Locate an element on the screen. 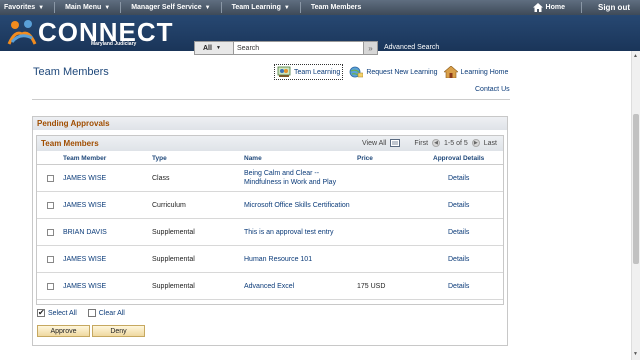  selection-controls: ✔ Select All Clear All is located at coordinates (81, 313).